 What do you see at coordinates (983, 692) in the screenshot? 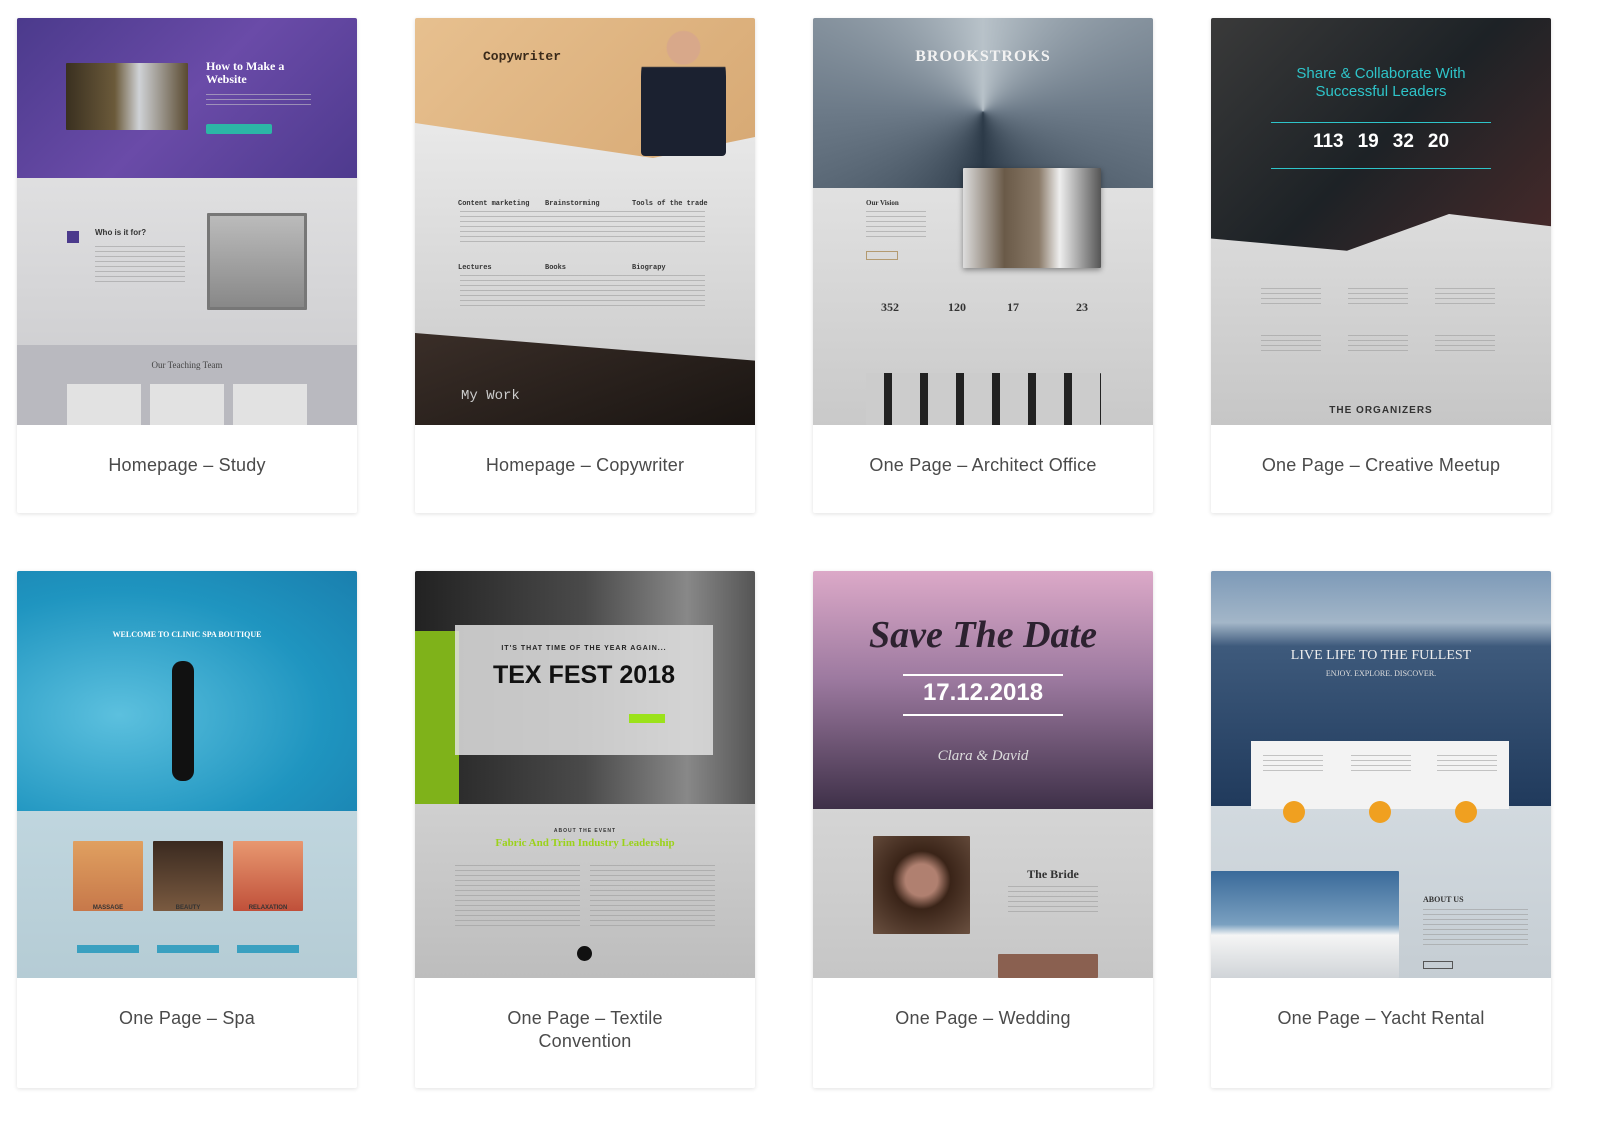
I see `preview-date: 17.12.2018` at bounding box center [983, 692].